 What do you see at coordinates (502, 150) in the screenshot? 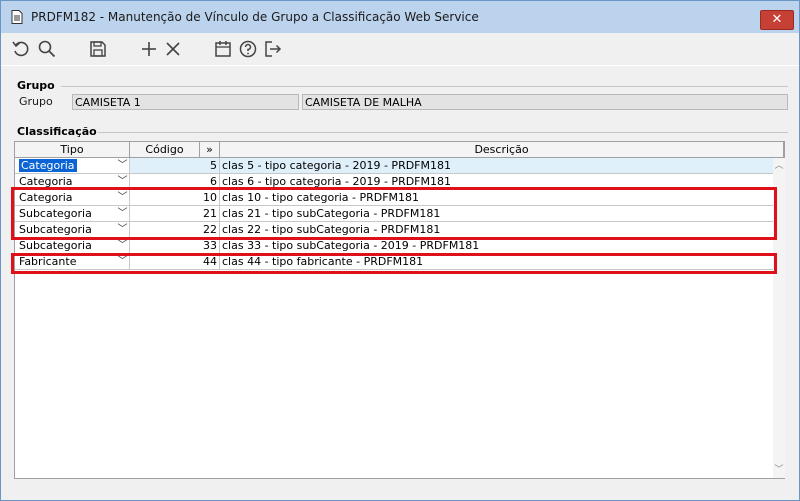
I see `column-header-descricao: Descrição` at bounding box center [502, 150].